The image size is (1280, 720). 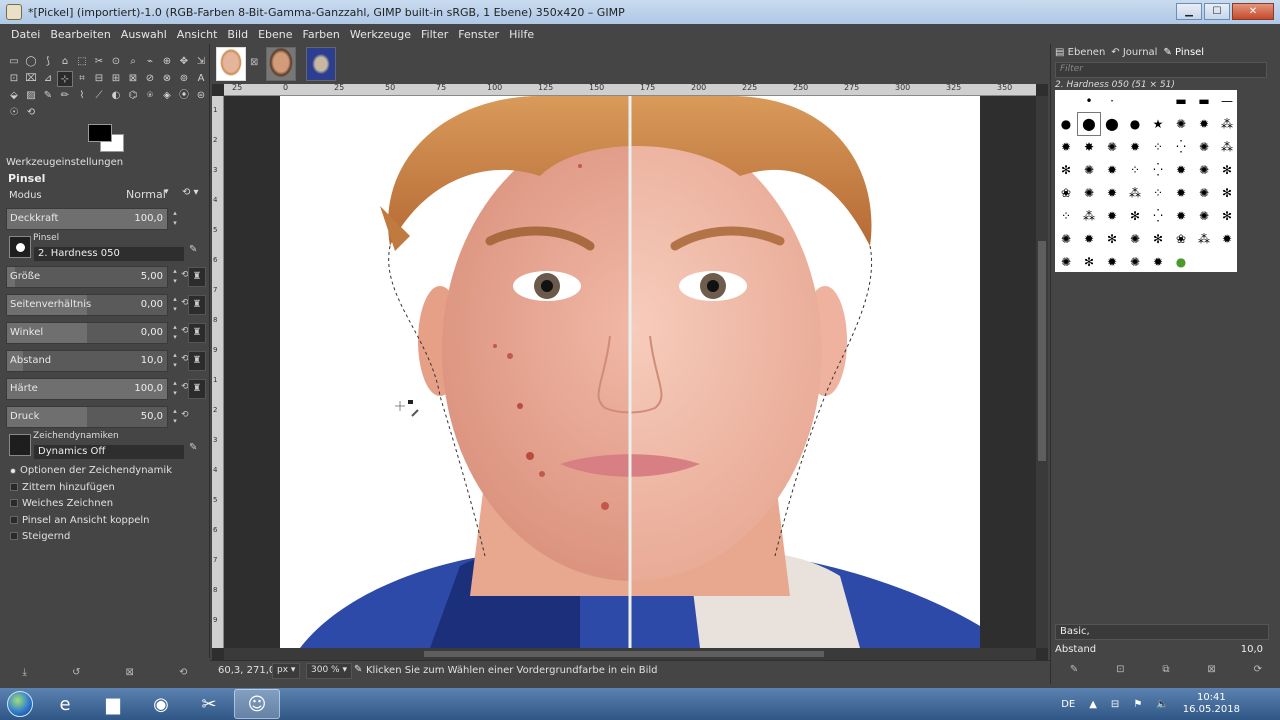 I want to click on brush-preset-icon: ▬, so click(x=1204, y=101).